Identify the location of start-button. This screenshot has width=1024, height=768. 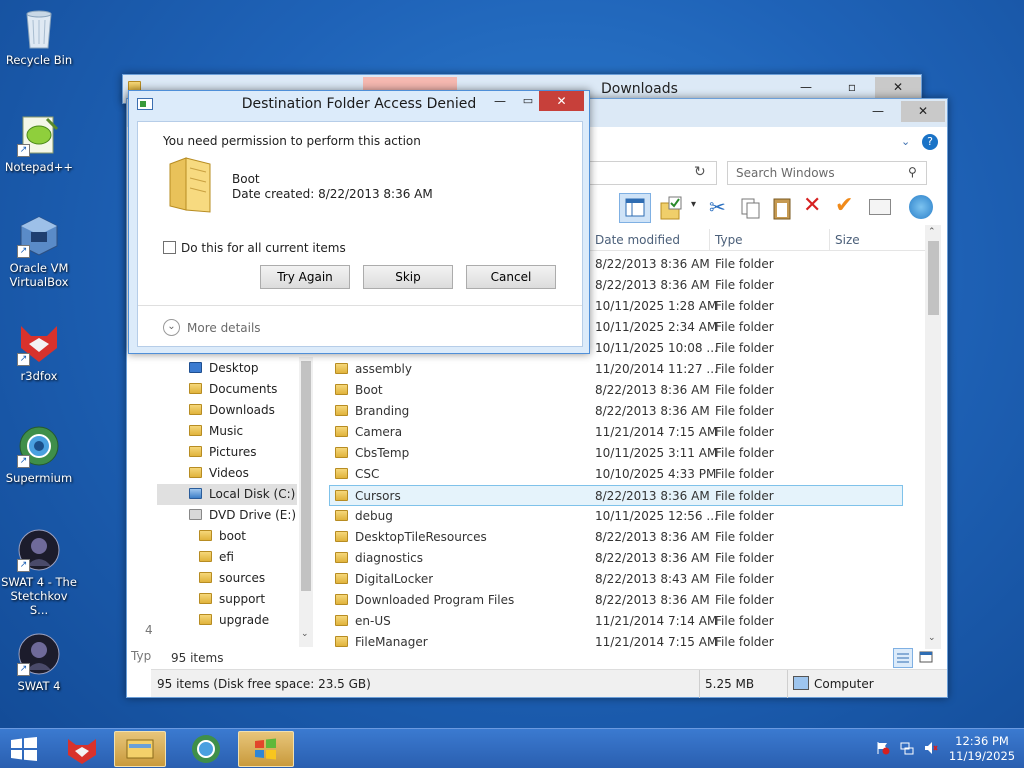
(24, 749).